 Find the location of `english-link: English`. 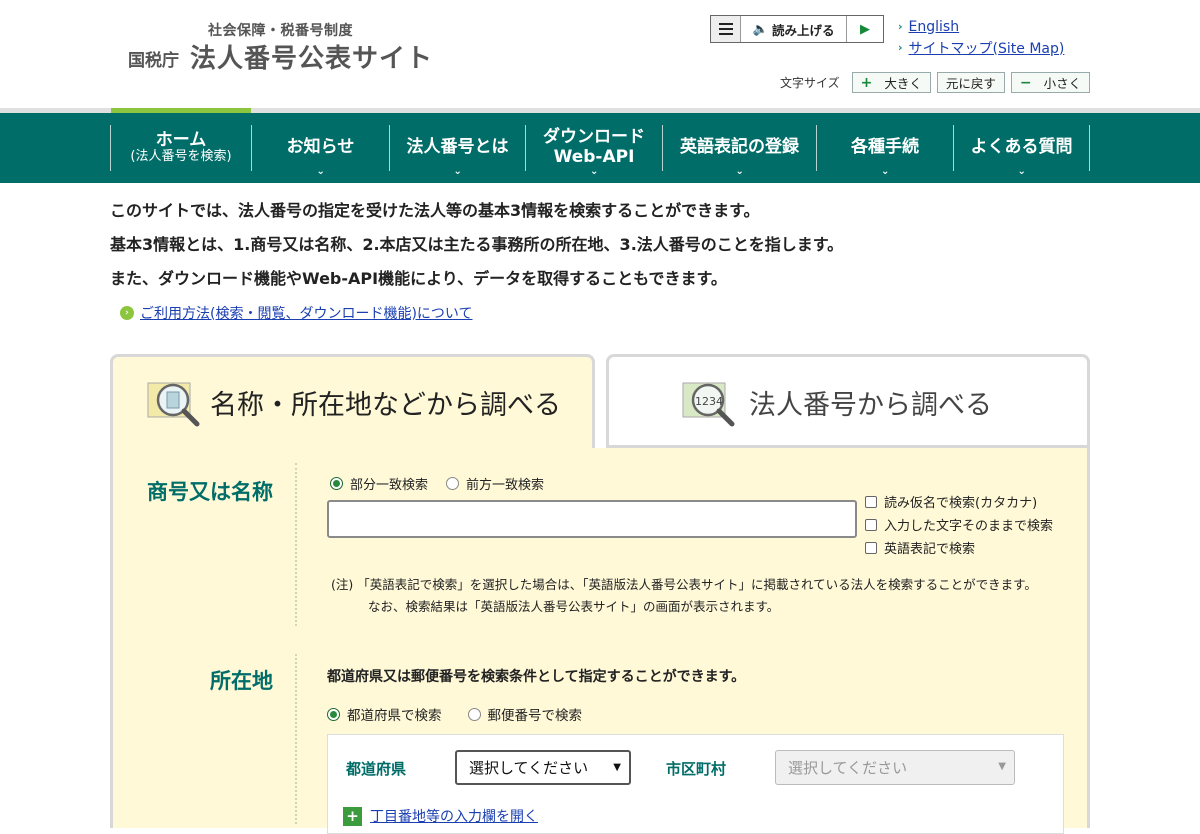

english-link: English is located at coordinates (934, 27).